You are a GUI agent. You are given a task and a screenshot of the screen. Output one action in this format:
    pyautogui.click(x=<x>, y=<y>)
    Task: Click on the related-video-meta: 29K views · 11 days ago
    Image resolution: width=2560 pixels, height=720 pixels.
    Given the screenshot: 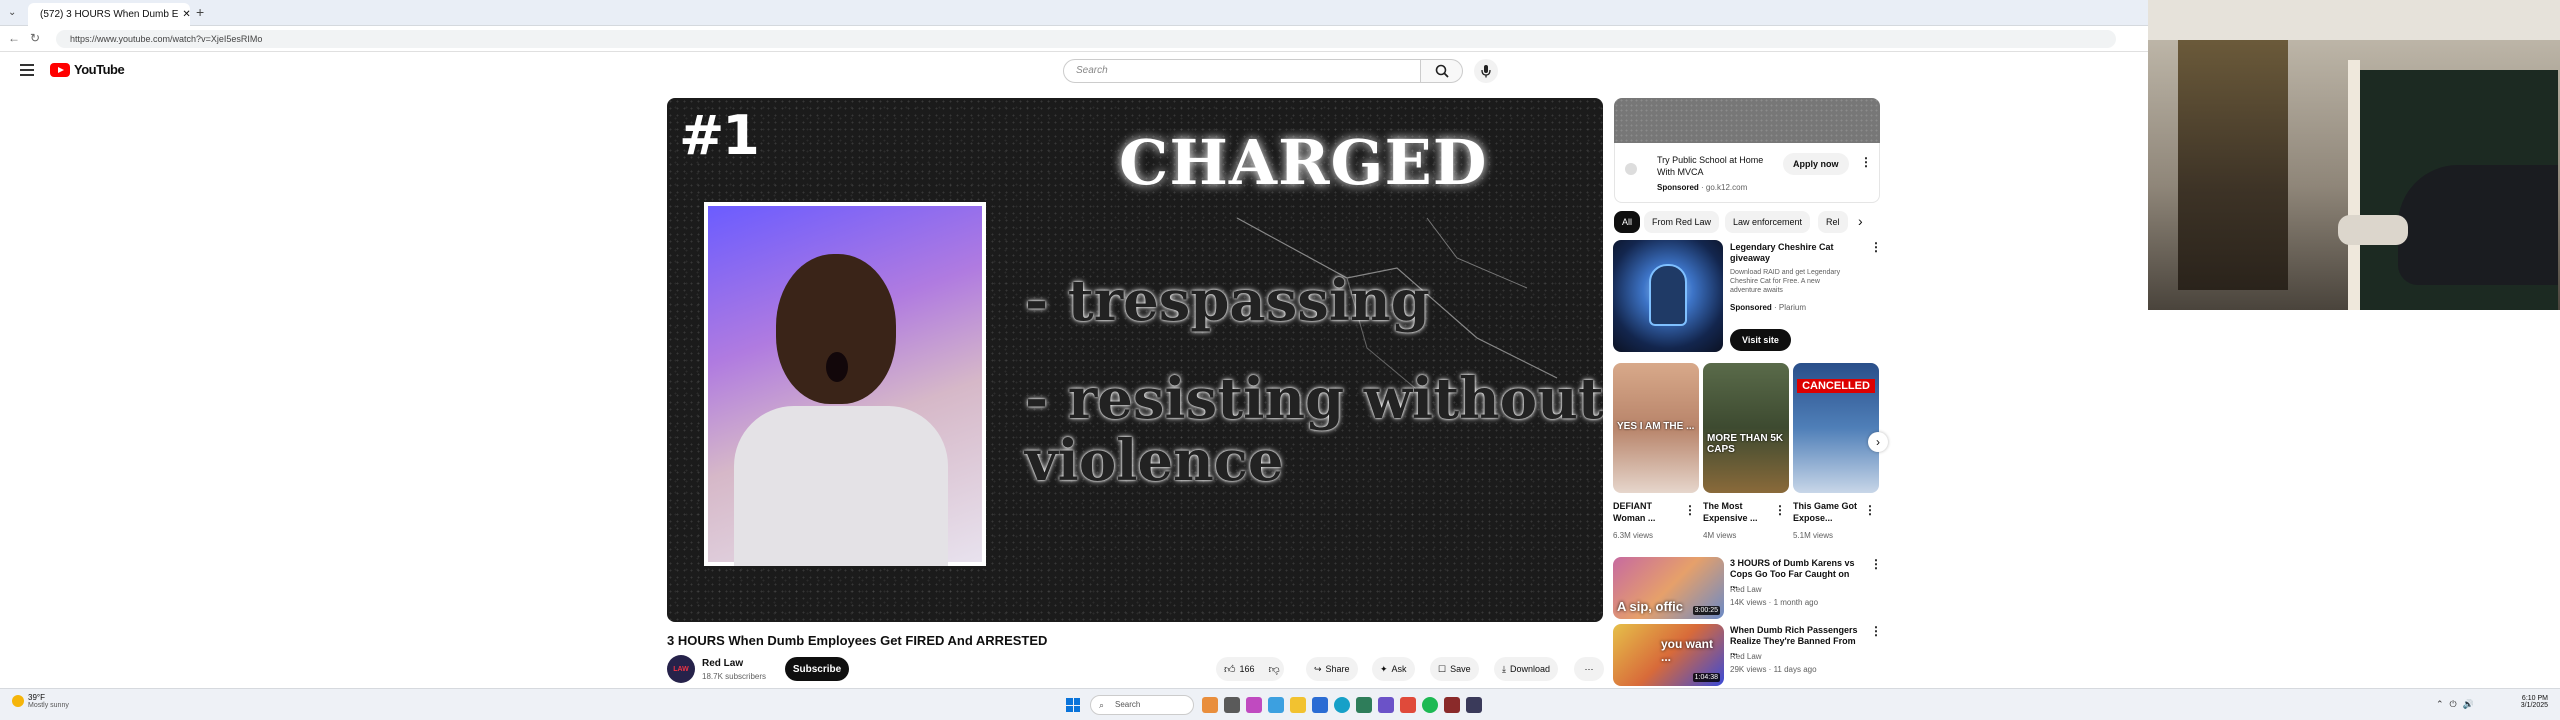 What is the action you would take?
    pyautogui.click(x=1773, y=669)
    